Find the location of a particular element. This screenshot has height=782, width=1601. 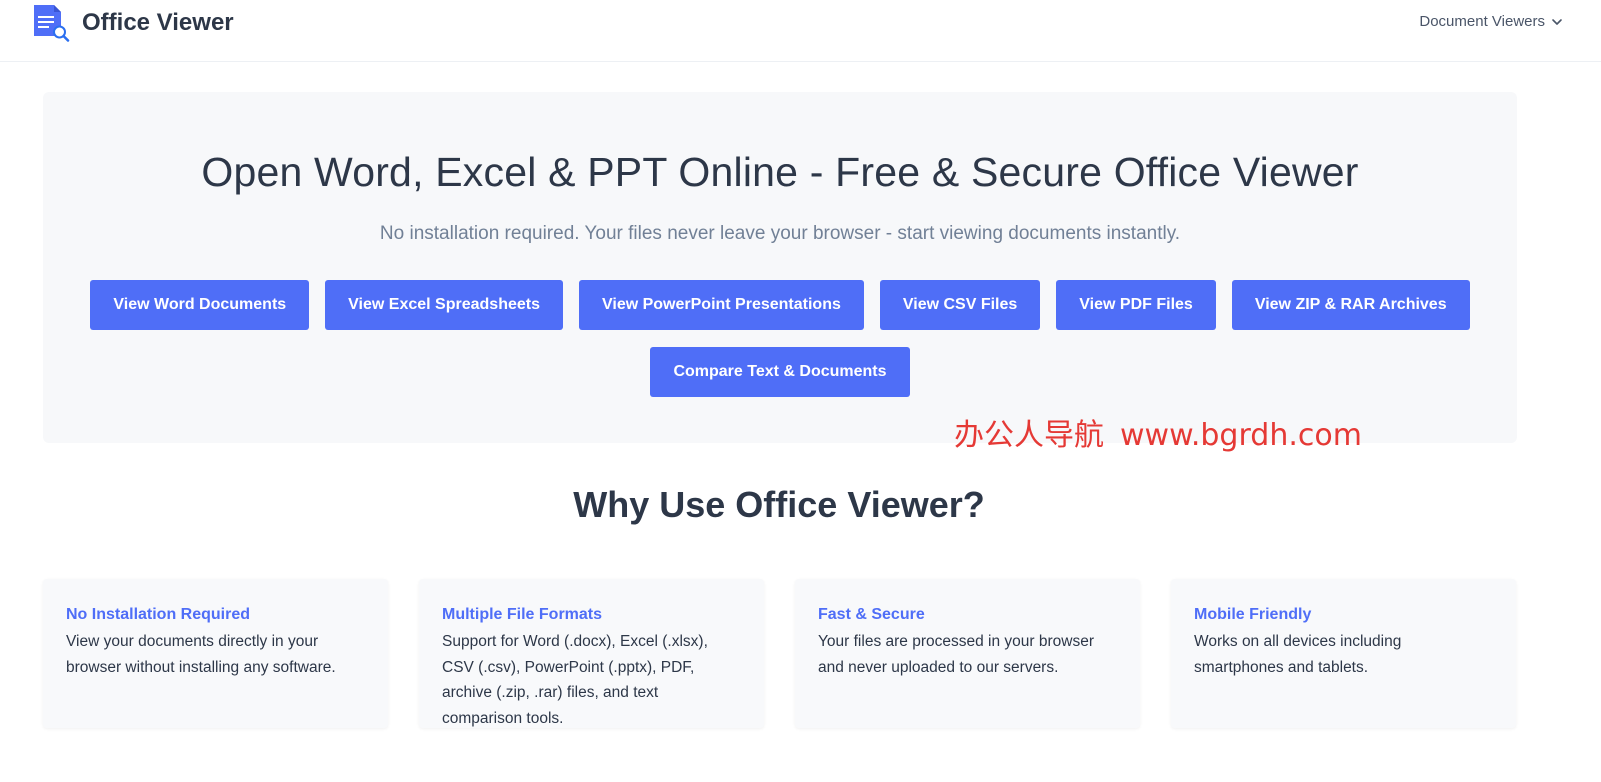

watermark: 办公人导航 www.bgrdh.com is located at coordinates (1158, 432).